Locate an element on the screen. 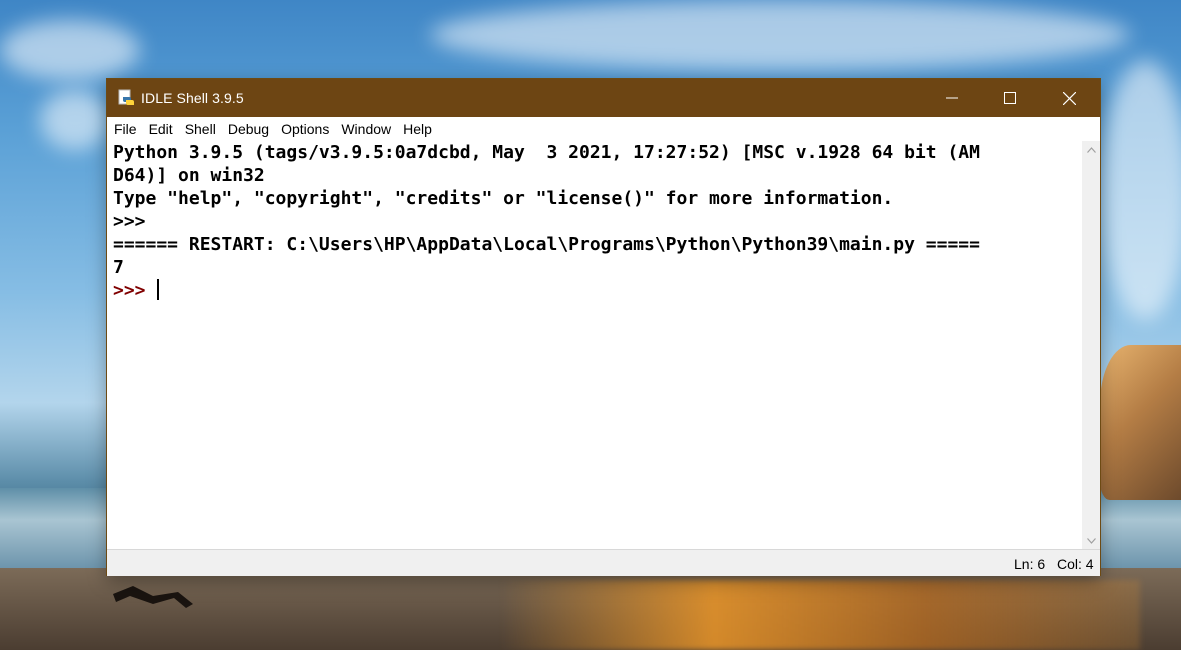  title-bar: IDLE Shell 3.9.5 is located at coordinates (603, 98).